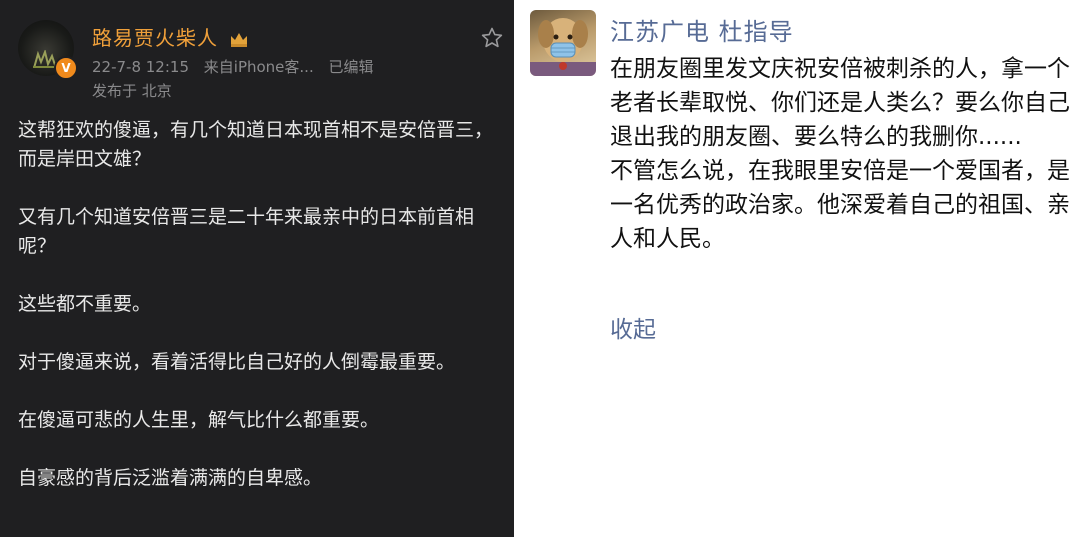 This screenshot has width=1080, height=537. I want to click on post-time: 22-7-8 12:15, so click(140, 67).